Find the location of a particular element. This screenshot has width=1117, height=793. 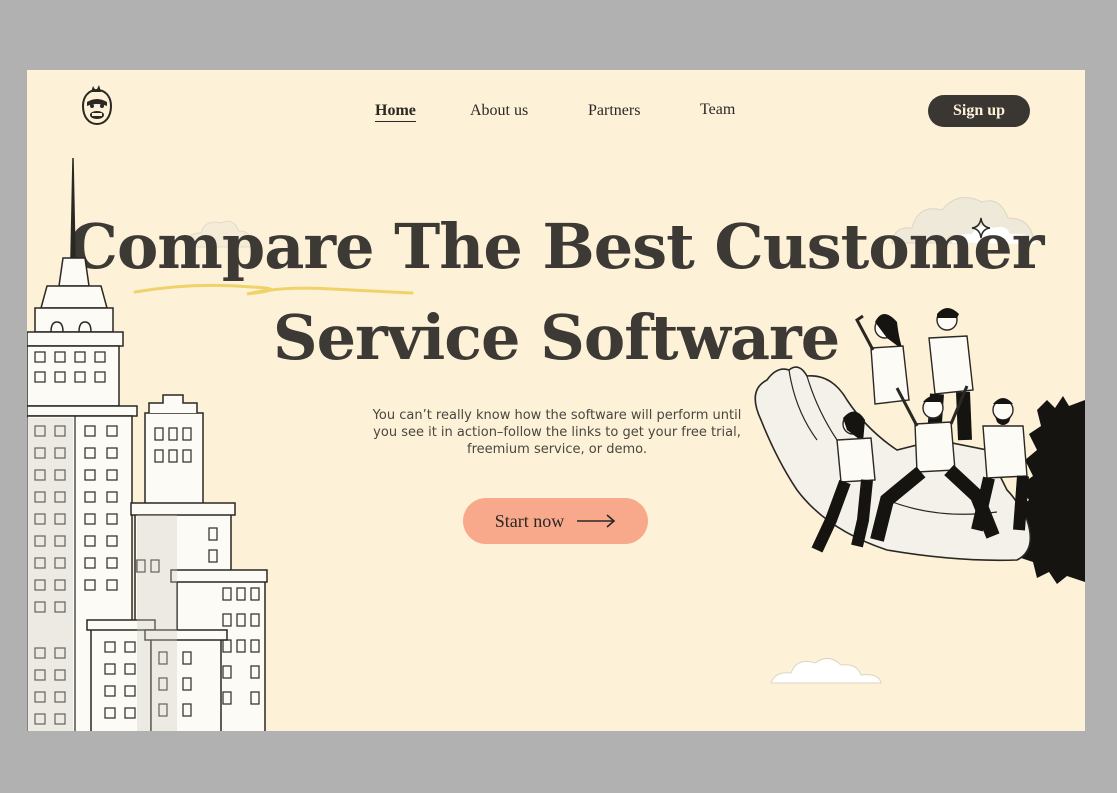

arrow-right-icon is located at coordinates (596, 521).